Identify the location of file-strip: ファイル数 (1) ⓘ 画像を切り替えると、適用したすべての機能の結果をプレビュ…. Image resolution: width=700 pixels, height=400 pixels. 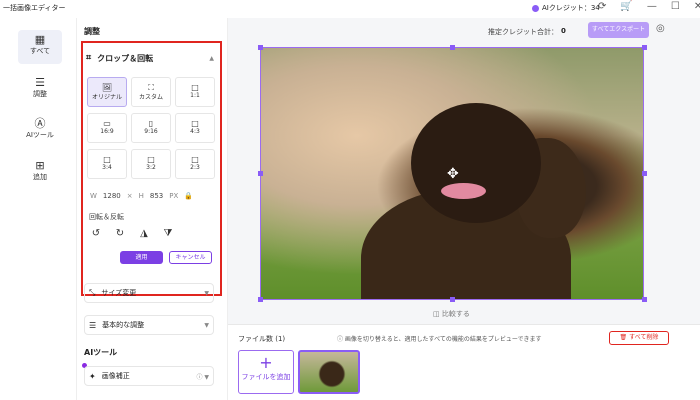
(464, 362).